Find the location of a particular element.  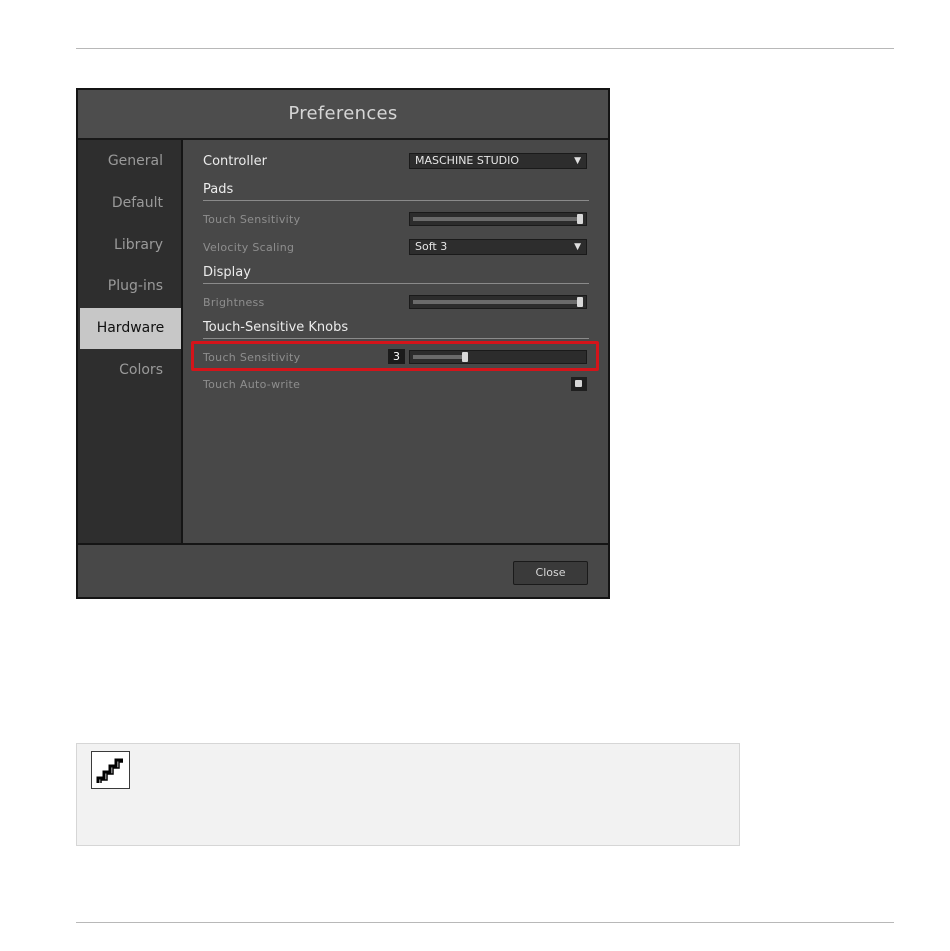

pads-touch-sensitivity-label: Touch Sensitivity is located at coordinates (252, 219).